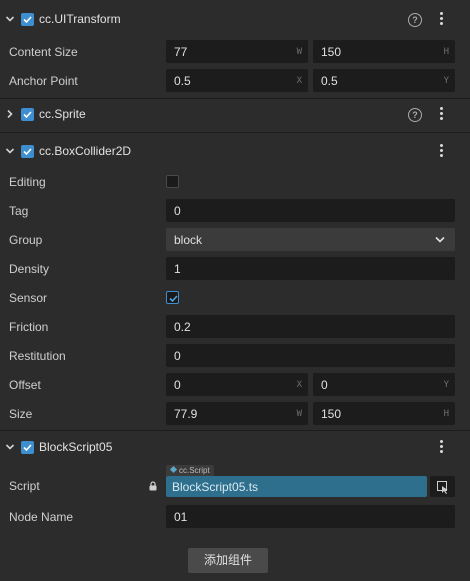 This screenshot has width=470, height=581. Describe the element at coordinates (384, 51) in the screenshot. I see `content-size-h-field: 150 H` at that location.